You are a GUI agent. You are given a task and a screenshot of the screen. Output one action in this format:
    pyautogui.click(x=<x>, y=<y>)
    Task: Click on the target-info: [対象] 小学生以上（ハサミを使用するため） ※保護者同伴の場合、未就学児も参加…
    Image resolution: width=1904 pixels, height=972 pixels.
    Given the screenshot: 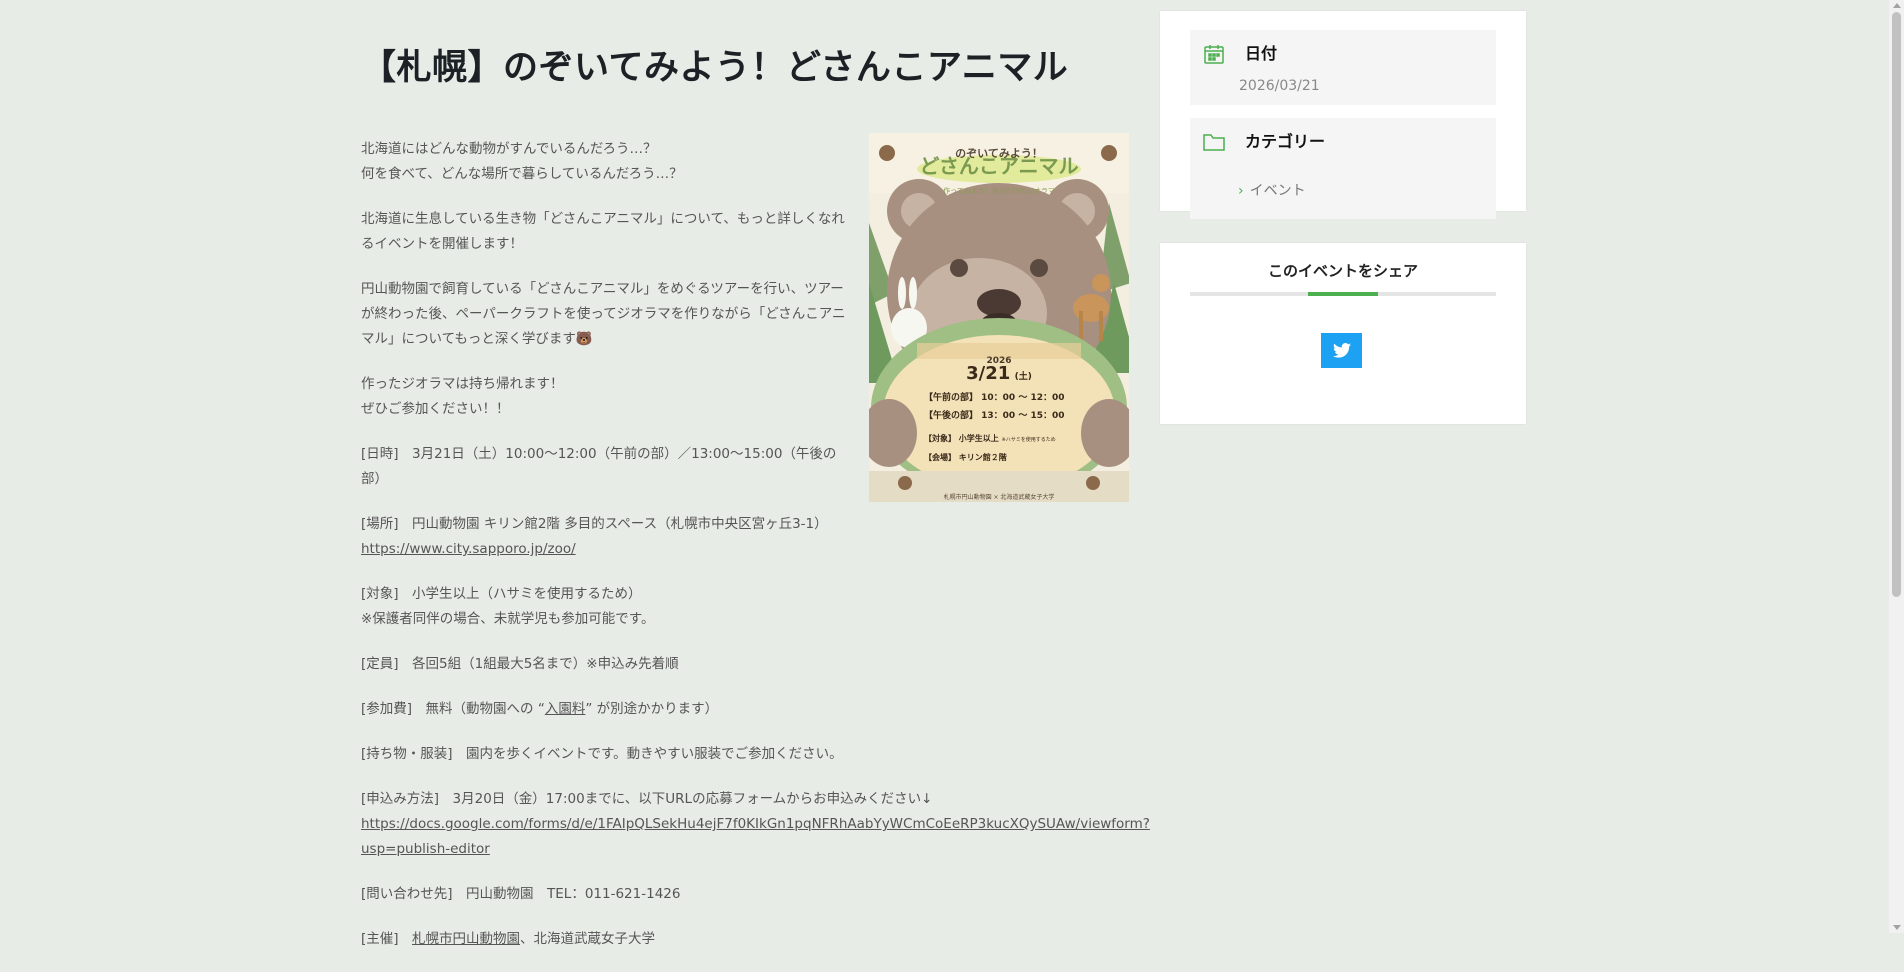 What is the action you would take?
    pyautogui.click(x=756, y=607)
    